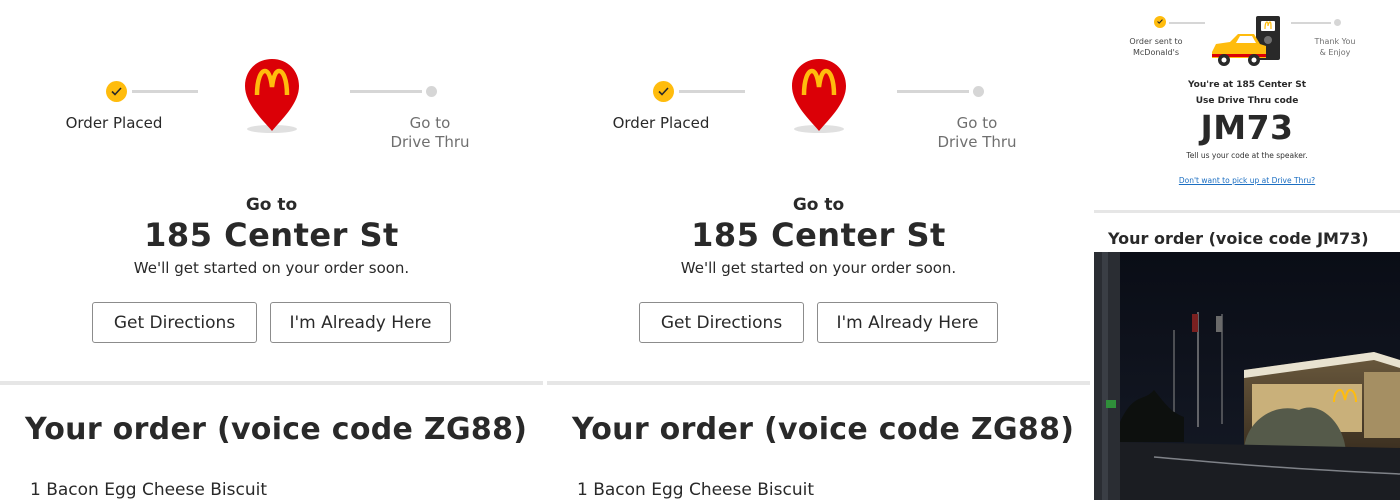 This screenshot has width=1400, height=500. Describe the element at coordinates (1247, 127) in the screenshot. I see `drive-thru-code: JM73` at that location.